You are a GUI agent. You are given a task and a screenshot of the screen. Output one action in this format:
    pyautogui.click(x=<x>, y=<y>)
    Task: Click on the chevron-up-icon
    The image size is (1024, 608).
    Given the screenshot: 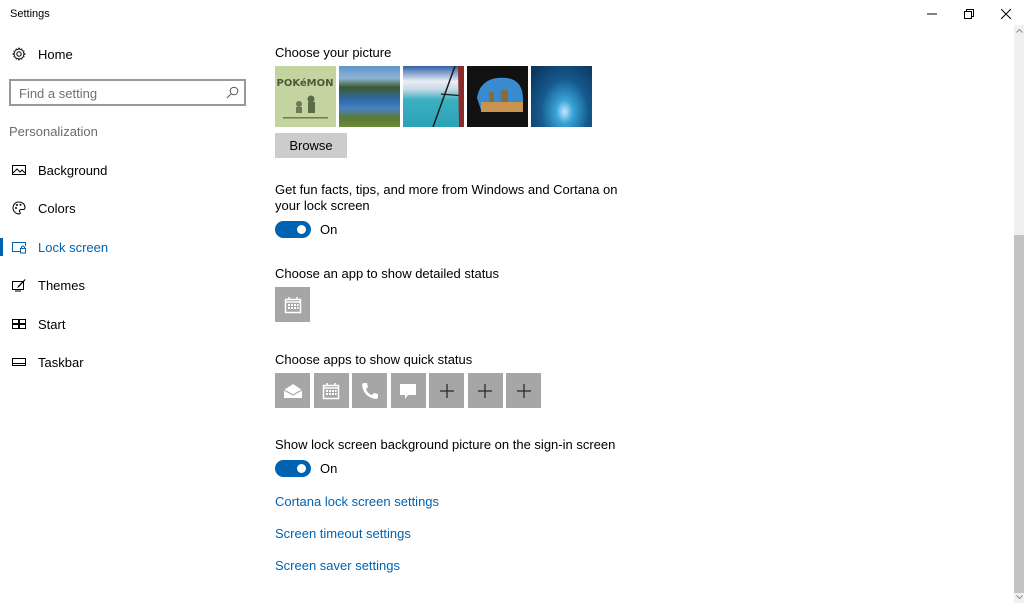 What is the action you would take?
    pyautogui.click(x=1019, y=31)
    